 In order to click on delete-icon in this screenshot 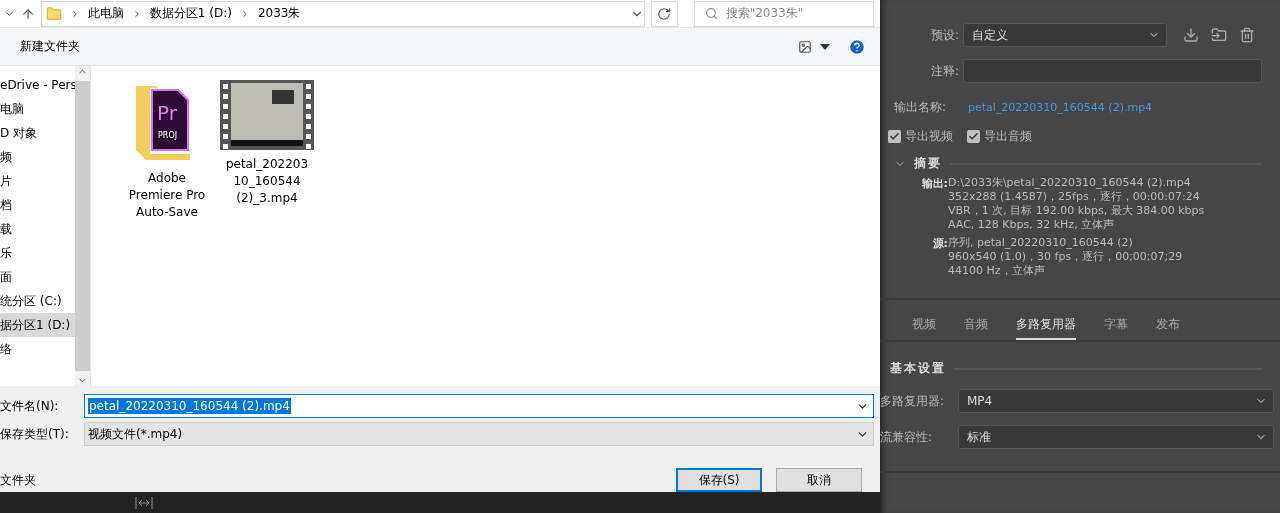, I will do `click(1247, 35)`.